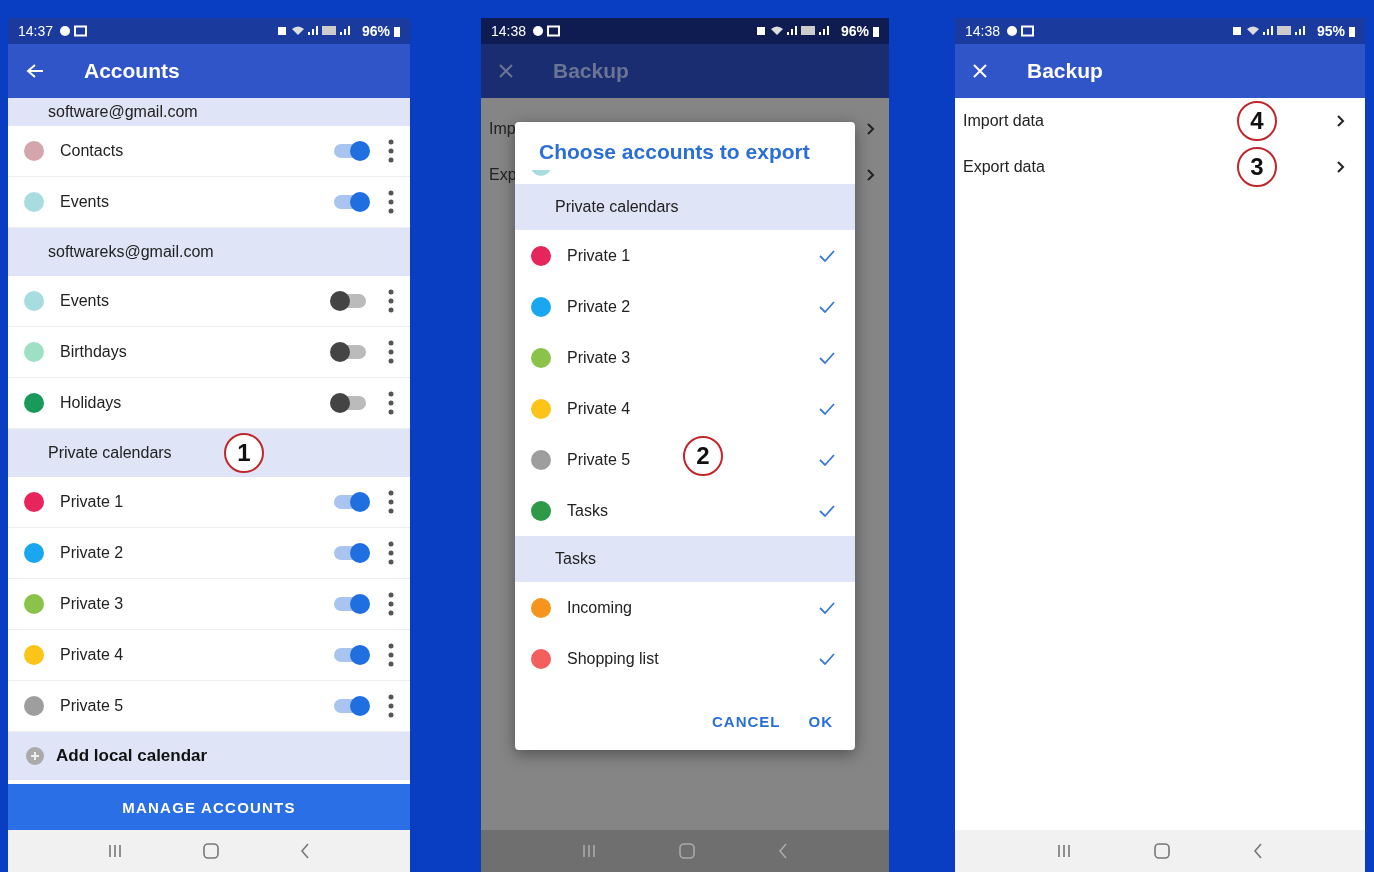 The width and height of the screenshot is (1374, 872). Describe the element at coordinates (599, 607) in the screenshot. I see `calendar-name: Incoming` at that location.